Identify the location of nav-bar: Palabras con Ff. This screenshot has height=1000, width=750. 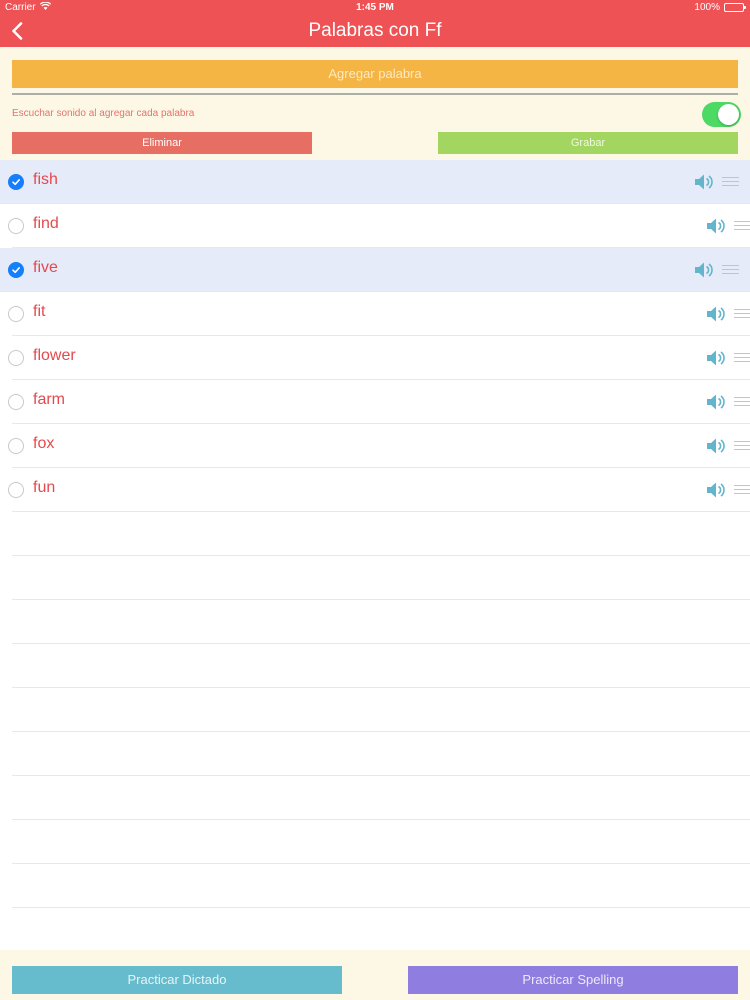
(375, 31).